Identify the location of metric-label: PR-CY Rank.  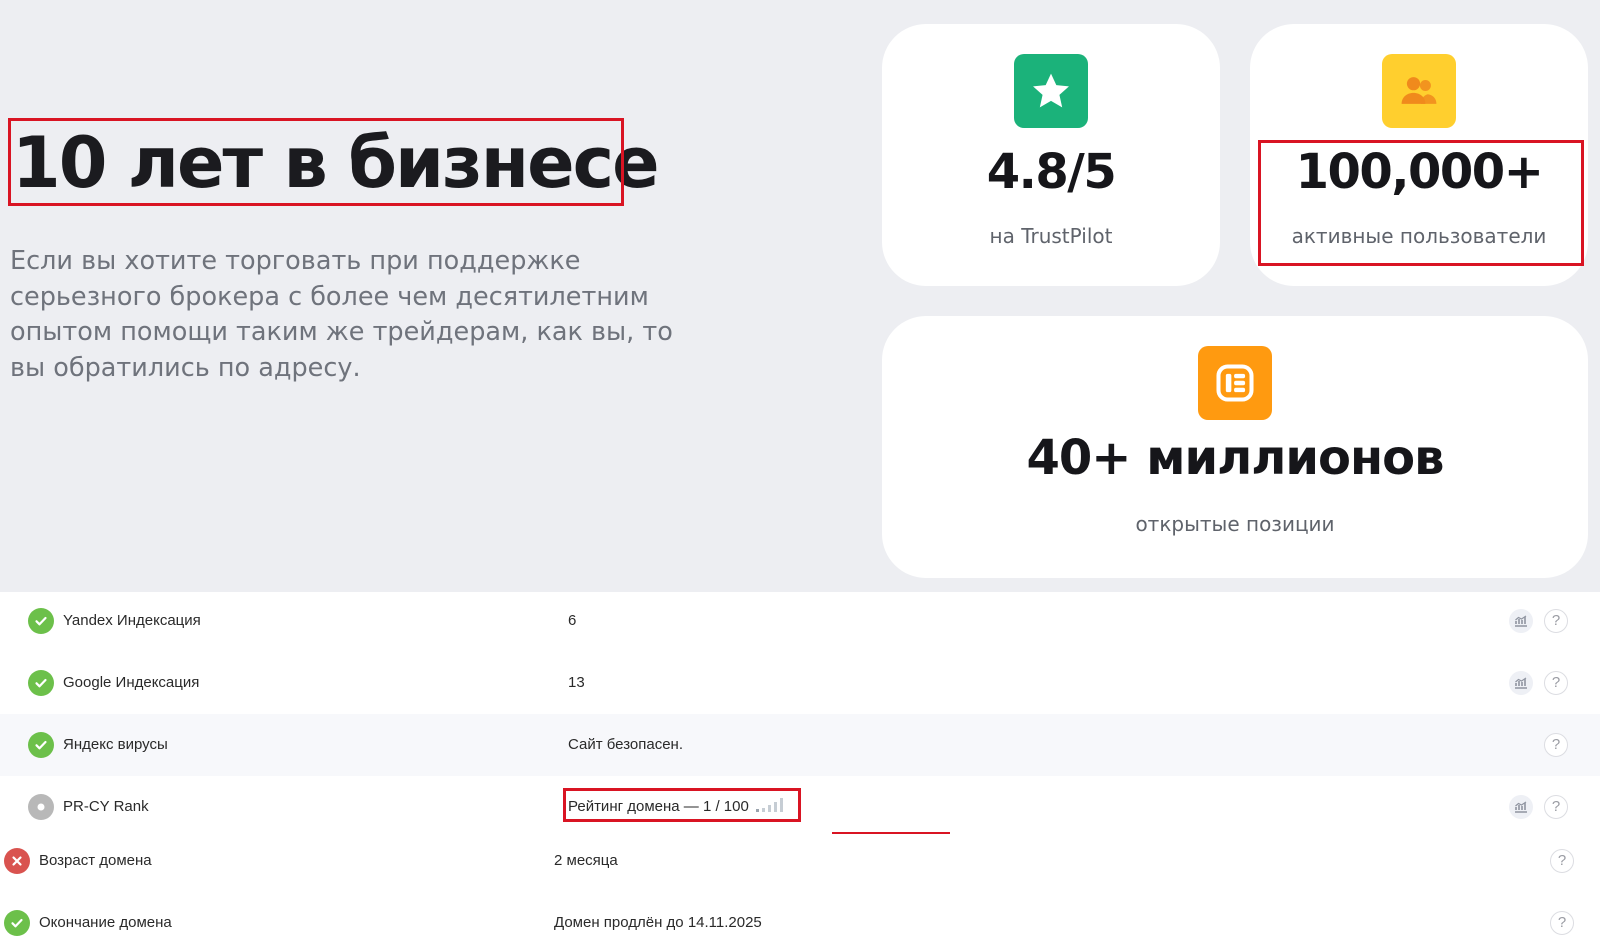
(106, 806).